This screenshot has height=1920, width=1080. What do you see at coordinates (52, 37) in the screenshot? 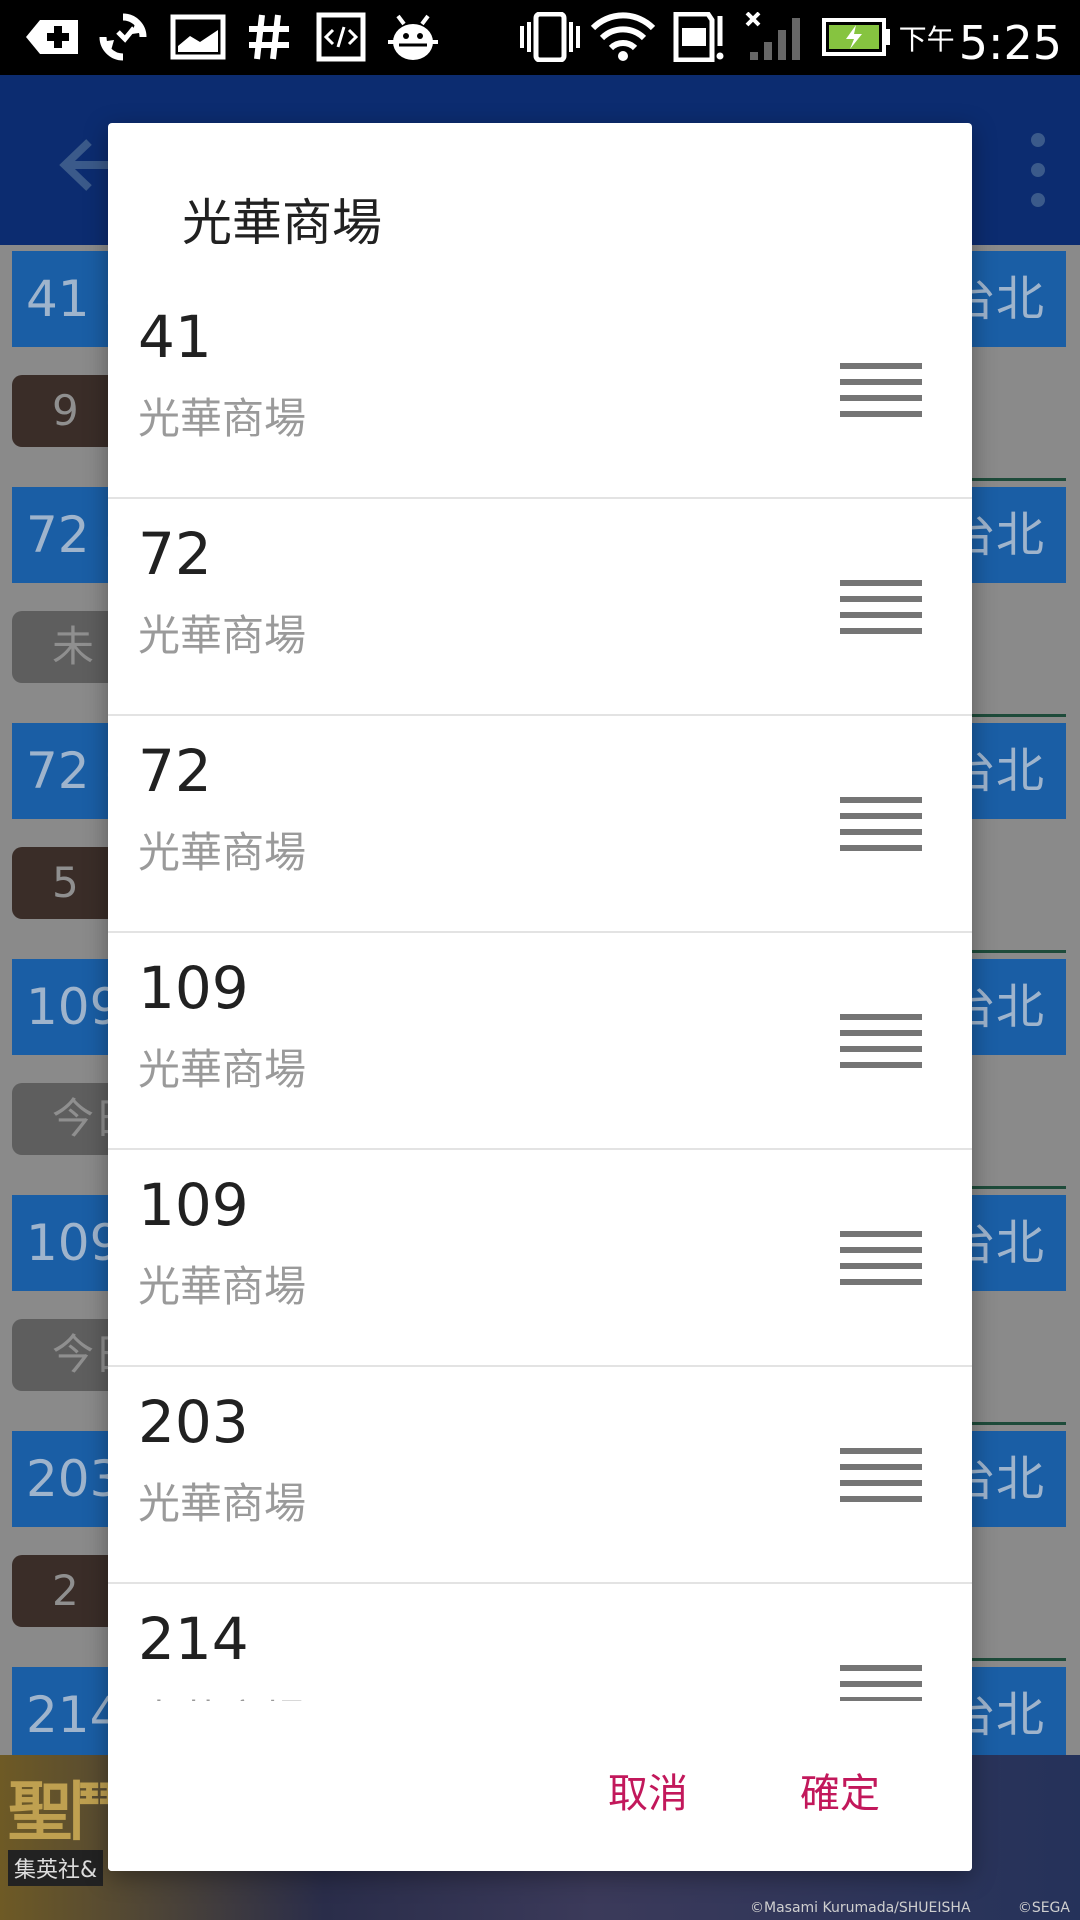
I see `add-notification-icon` at bounding box center [52, 37].